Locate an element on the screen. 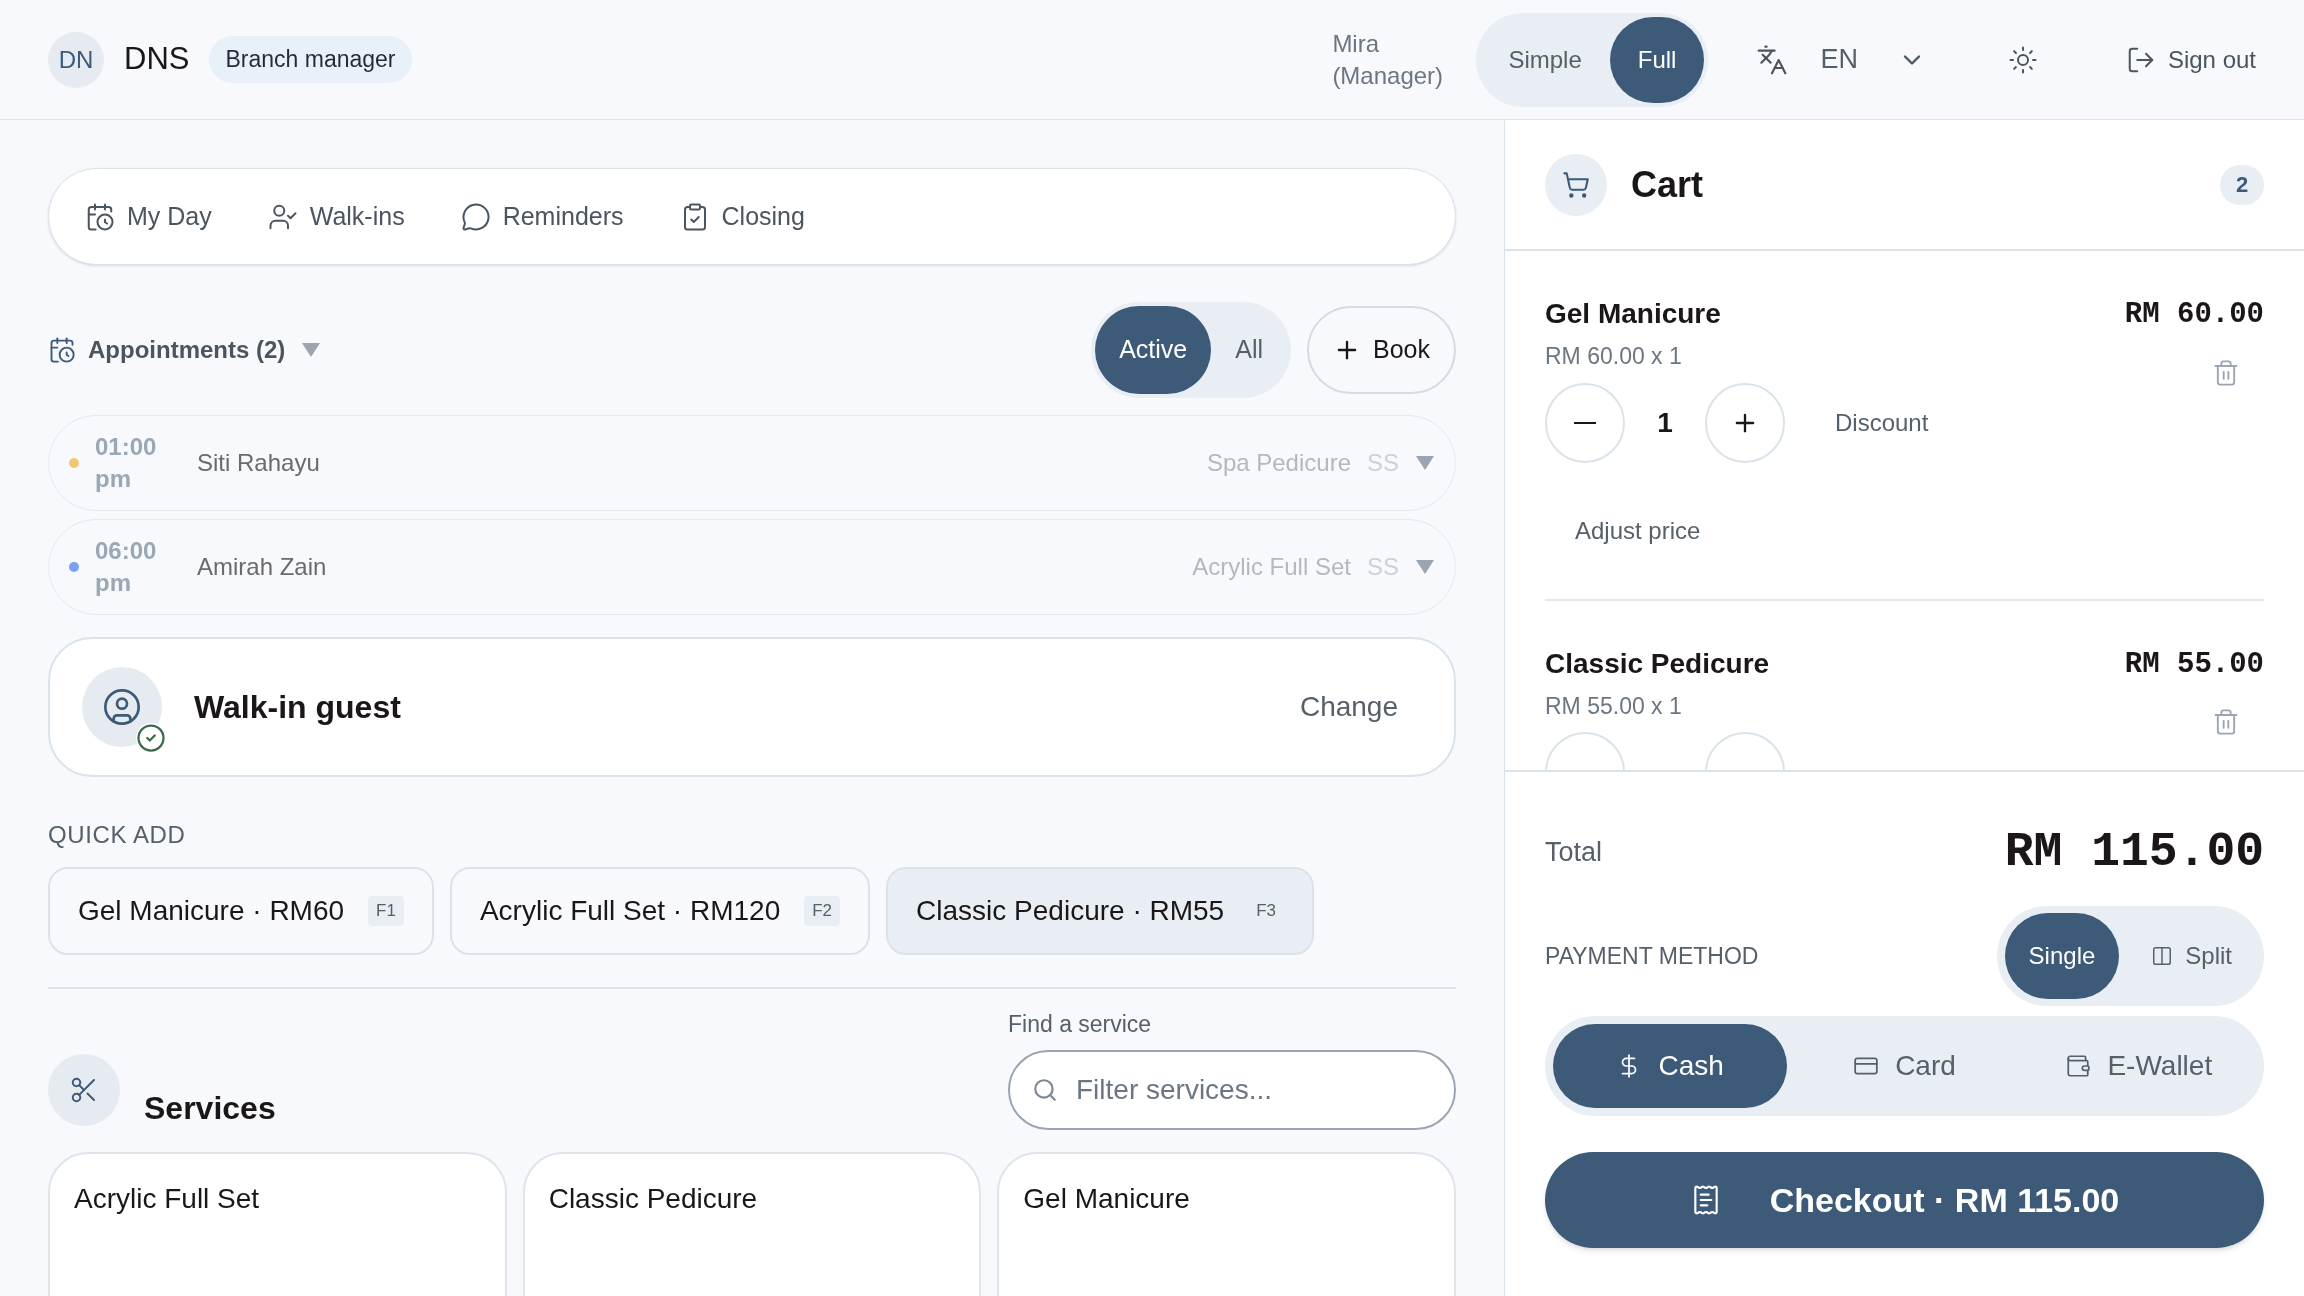  book-button: Book is located at coordinates (1381, 350).